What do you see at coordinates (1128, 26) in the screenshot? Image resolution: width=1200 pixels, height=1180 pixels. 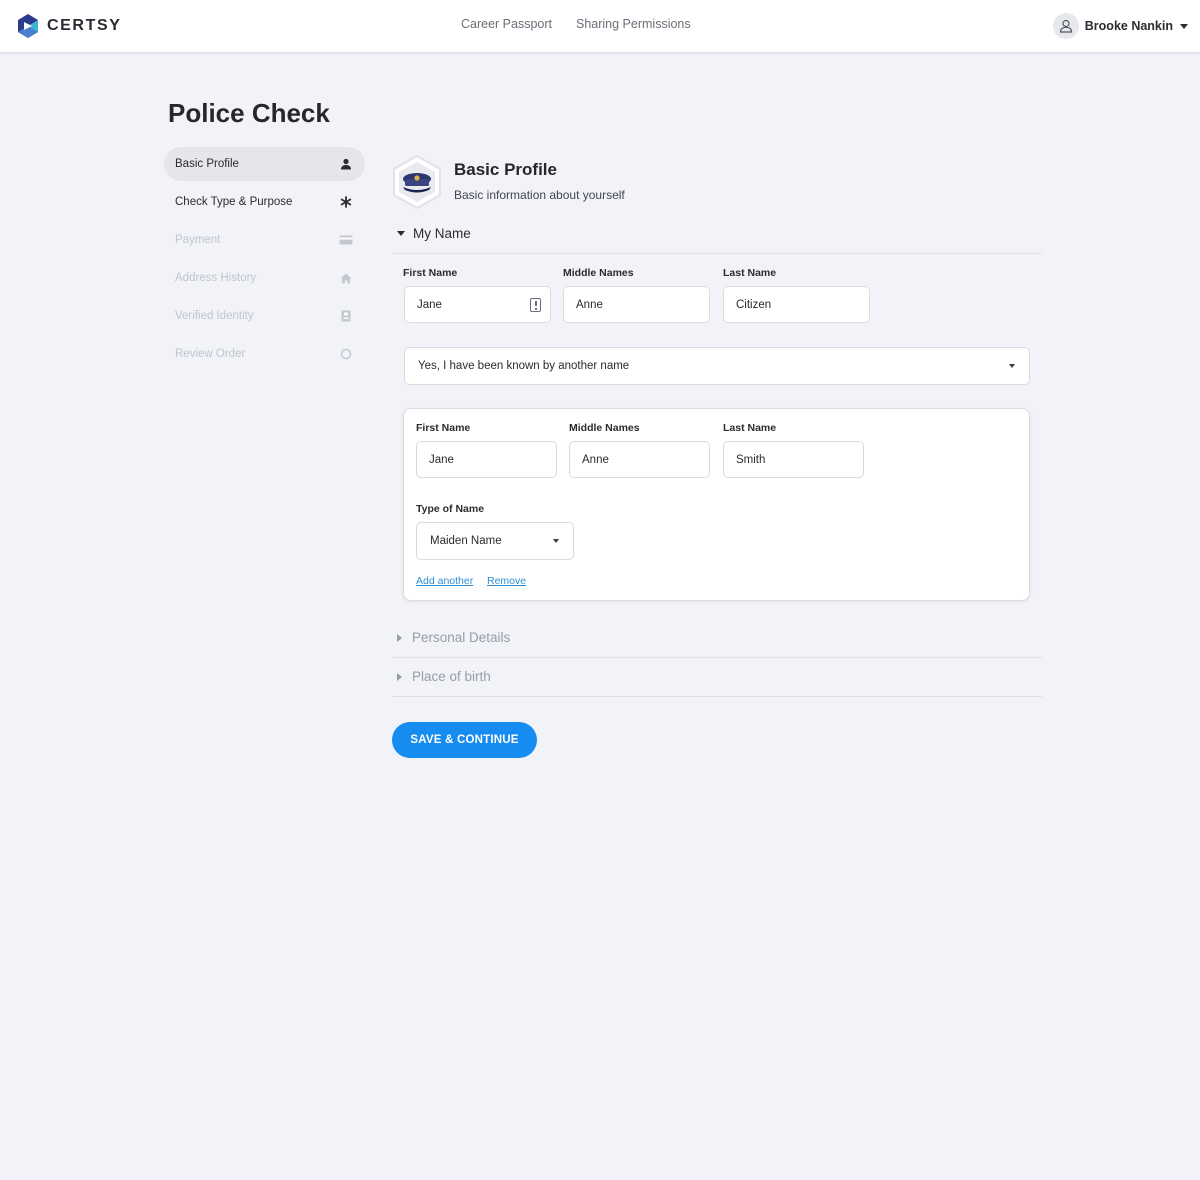 I see `user-name: Brooke Nankin` at bounding box center [1128, 26].